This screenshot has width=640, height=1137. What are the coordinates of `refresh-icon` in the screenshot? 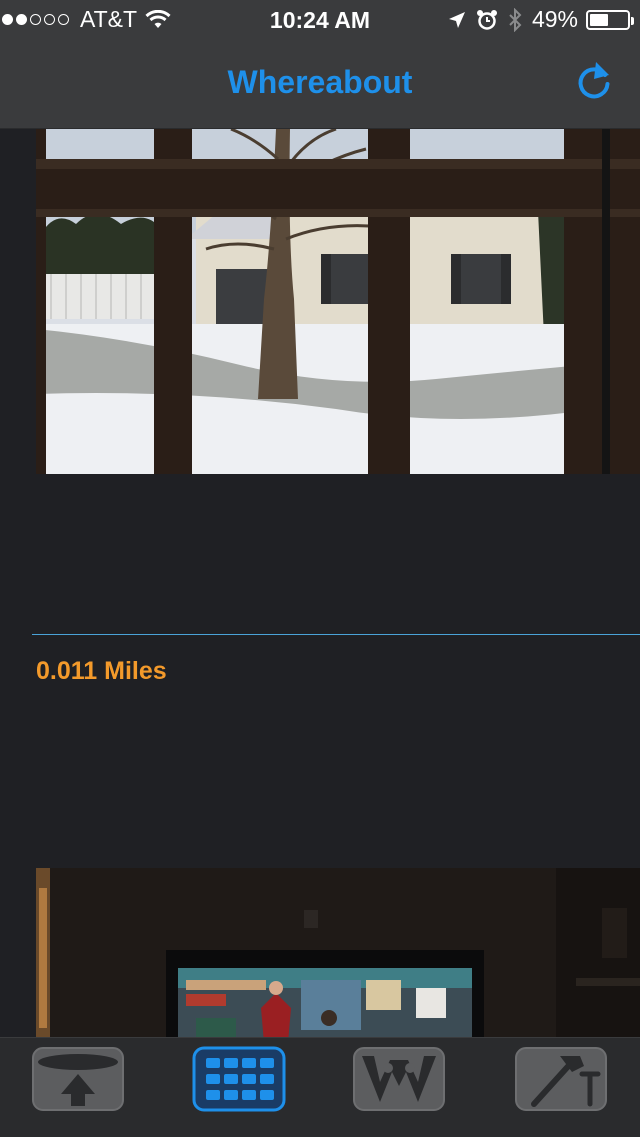 It's located at (594, 82).